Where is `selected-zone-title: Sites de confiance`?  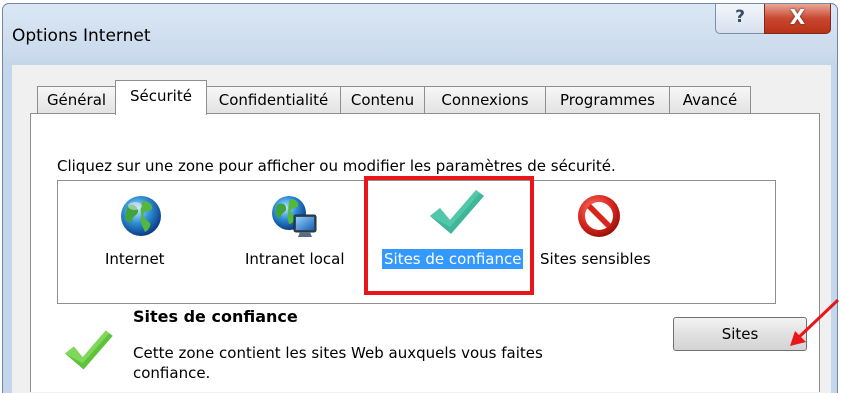
selected-zone-title: Sites de confiance is located at coordinates (215, 316).